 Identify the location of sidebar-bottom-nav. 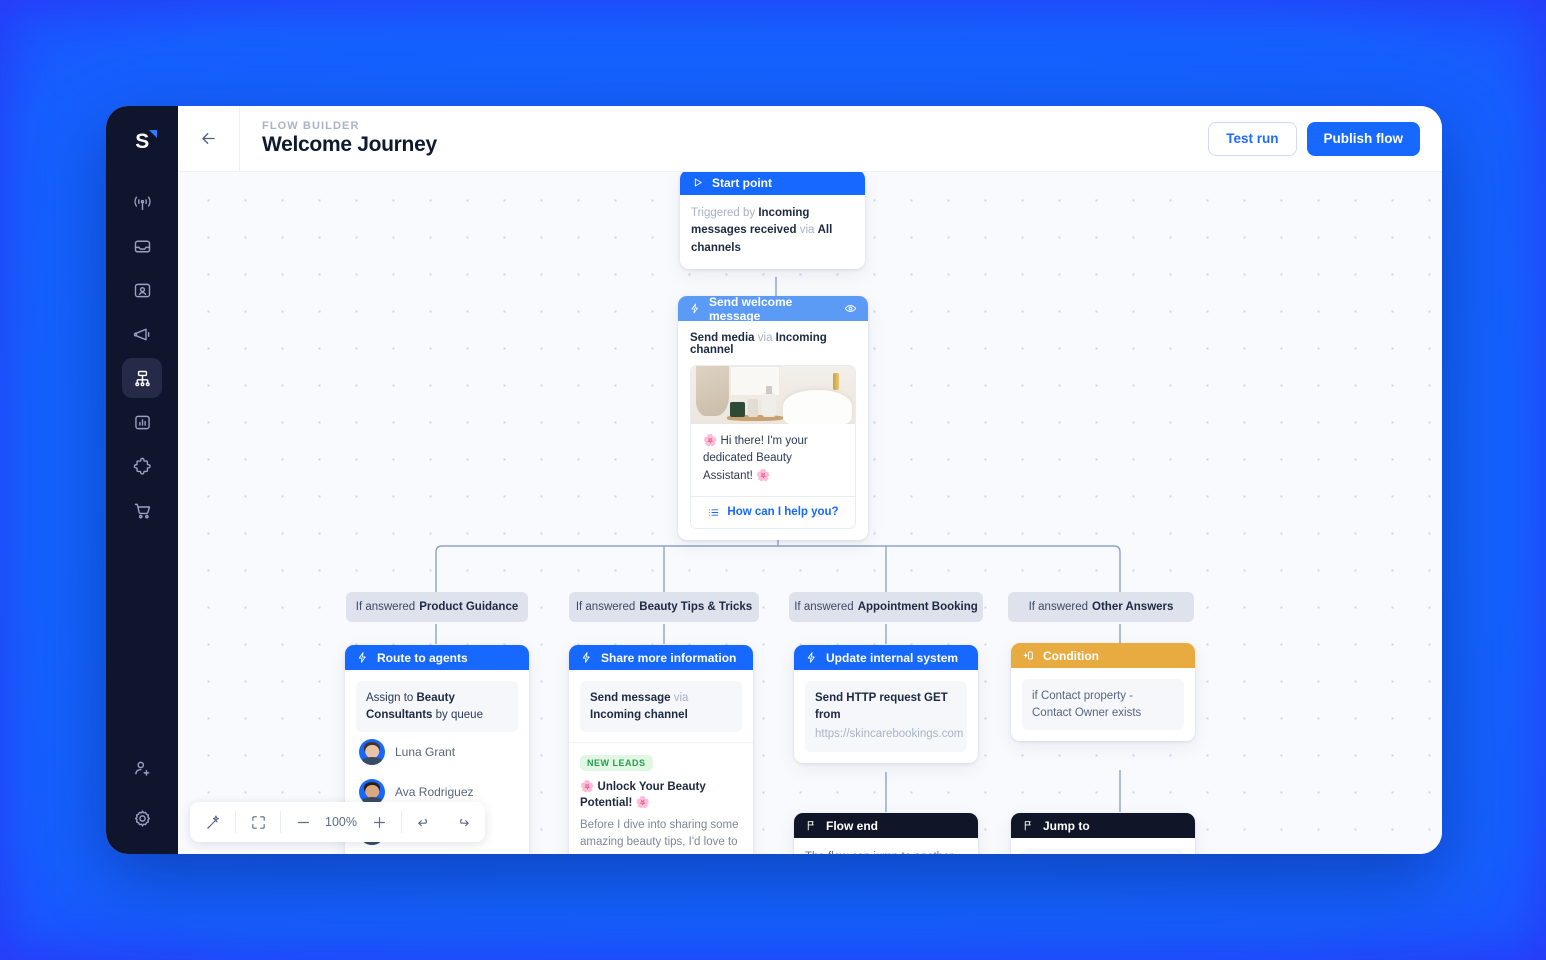
(142, 793).